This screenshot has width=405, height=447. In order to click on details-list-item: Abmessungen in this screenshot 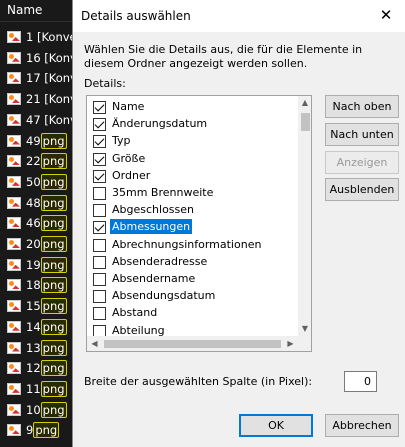, I will do `click(185, 226)`.